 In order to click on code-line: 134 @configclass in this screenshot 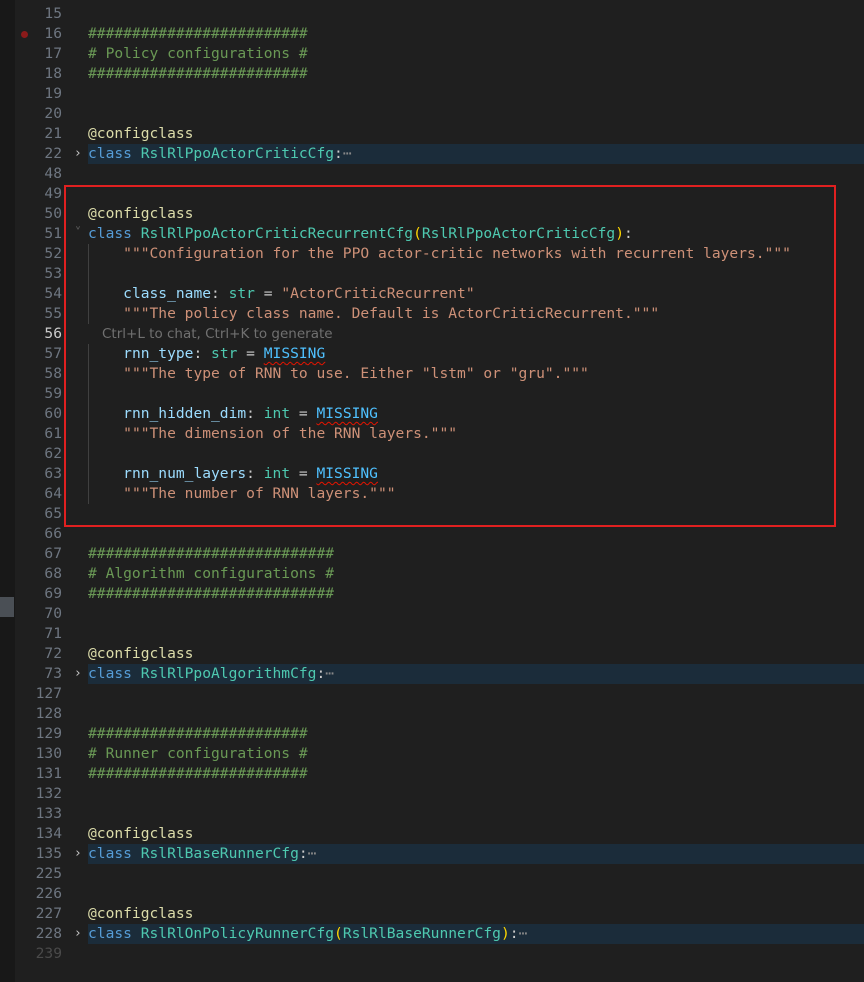, I will do `click(432, 834)`.